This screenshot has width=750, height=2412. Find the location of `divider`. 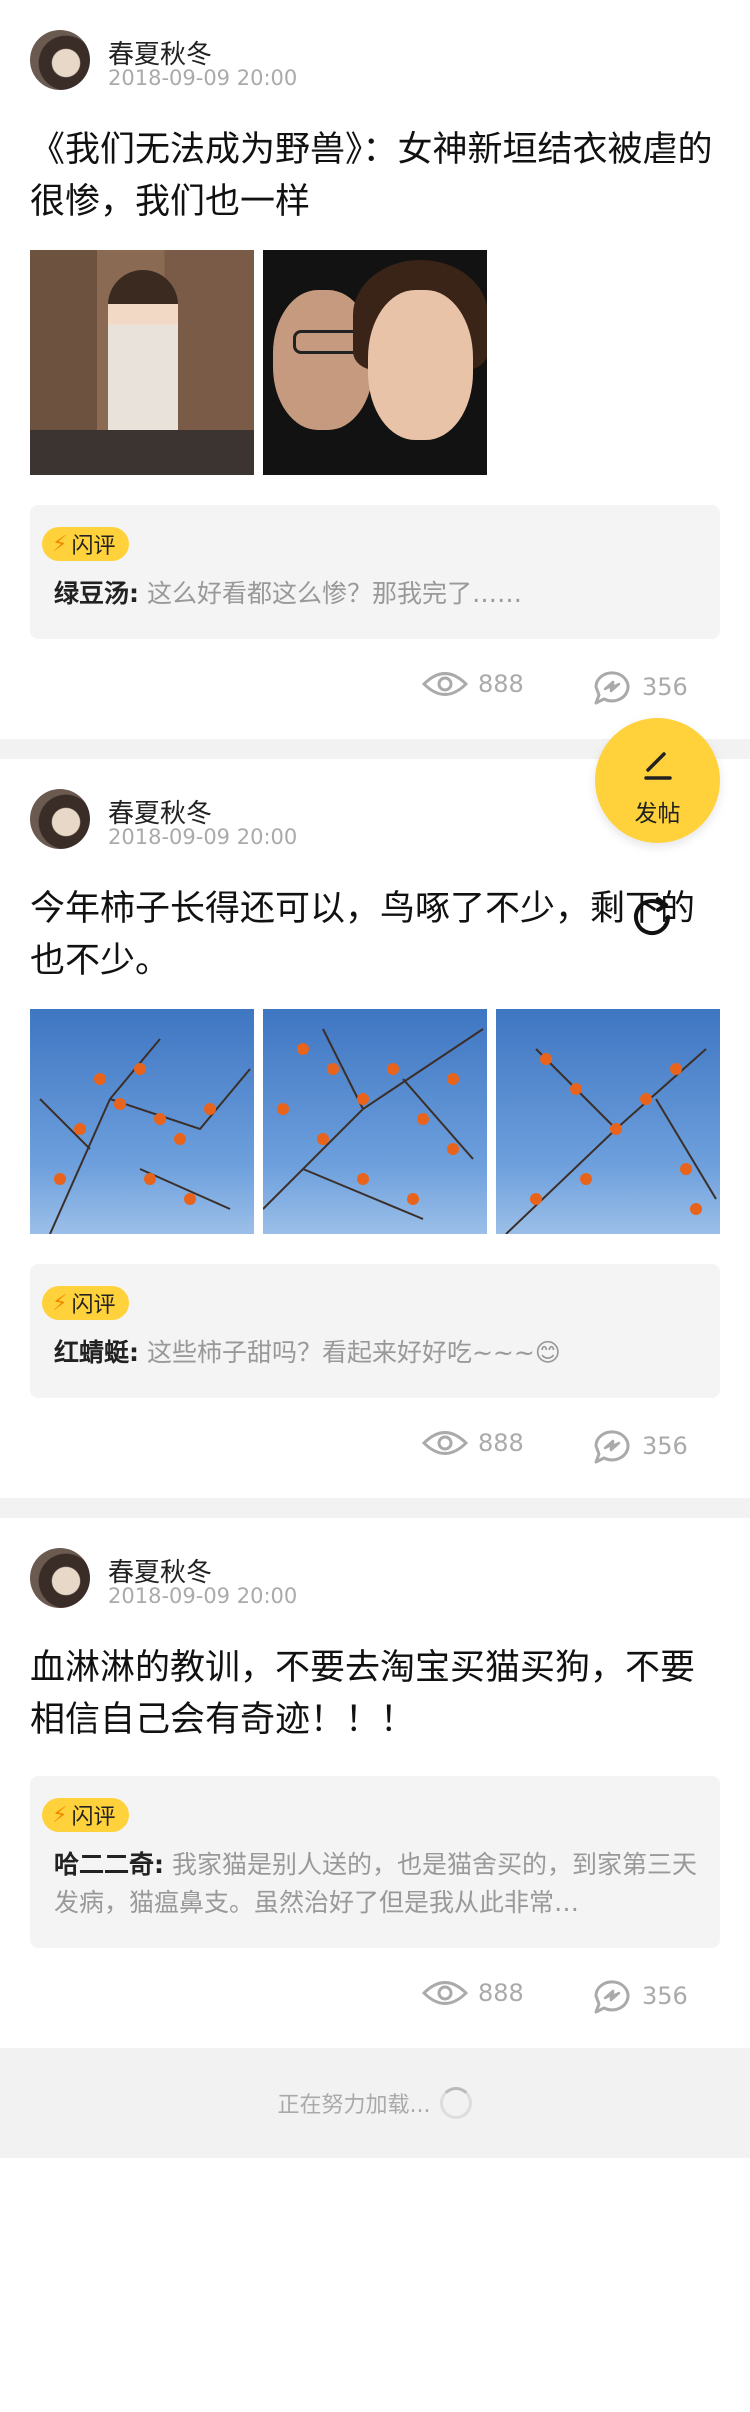

divider is located at coordinates (375, 1508).